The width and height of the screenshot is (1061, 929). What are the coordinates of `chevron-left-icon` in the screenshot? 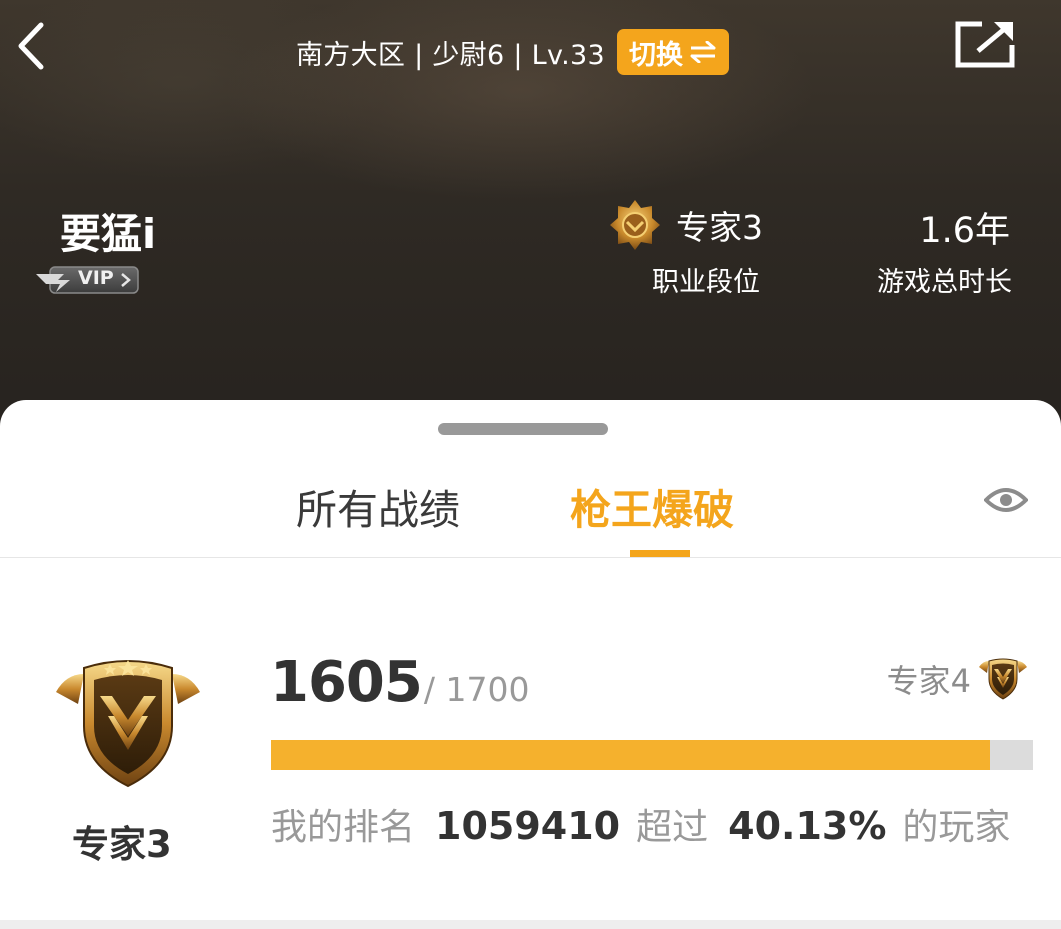 It's located at (31, 46).